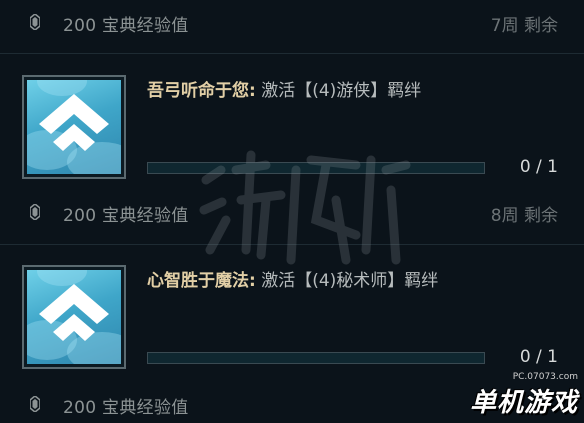  I want to click on brand-name: 单机游戏, so click(523, 403).